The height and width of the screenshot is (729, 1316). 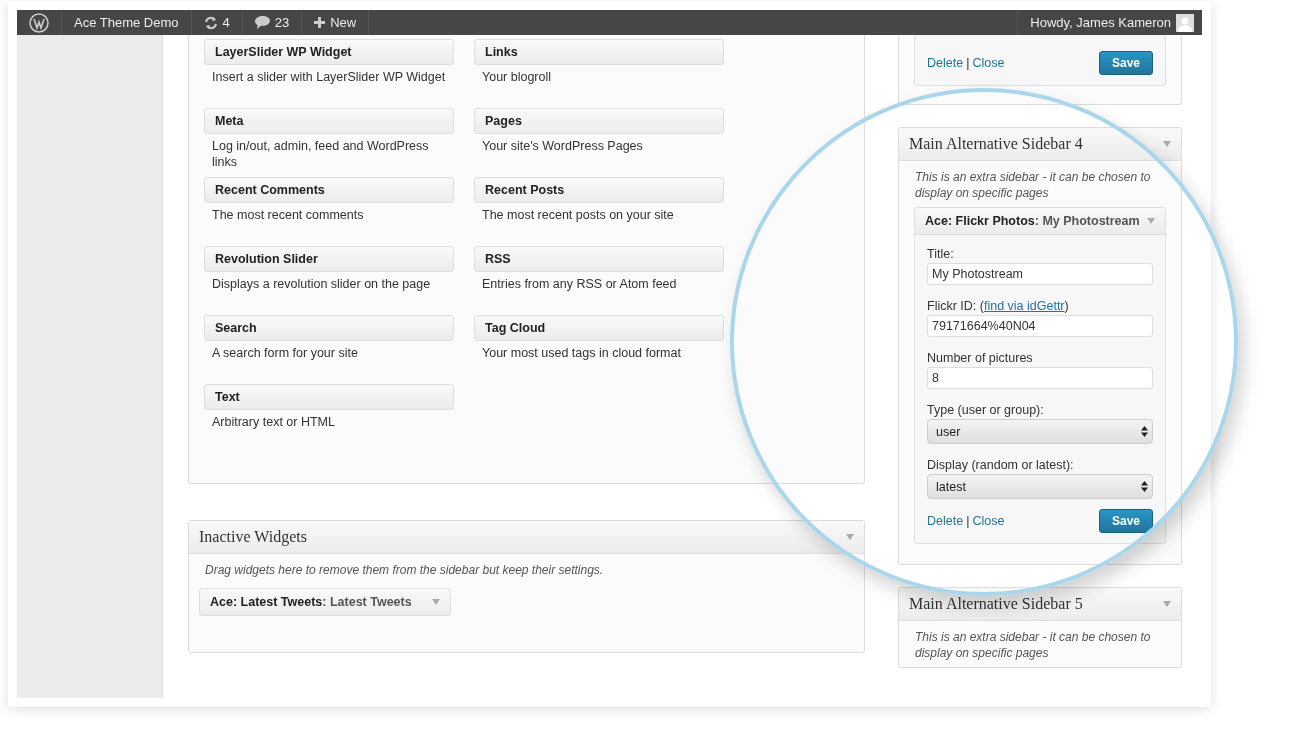 I want to click on widget-title: Revolution Slider, so click(x=329, y=259).